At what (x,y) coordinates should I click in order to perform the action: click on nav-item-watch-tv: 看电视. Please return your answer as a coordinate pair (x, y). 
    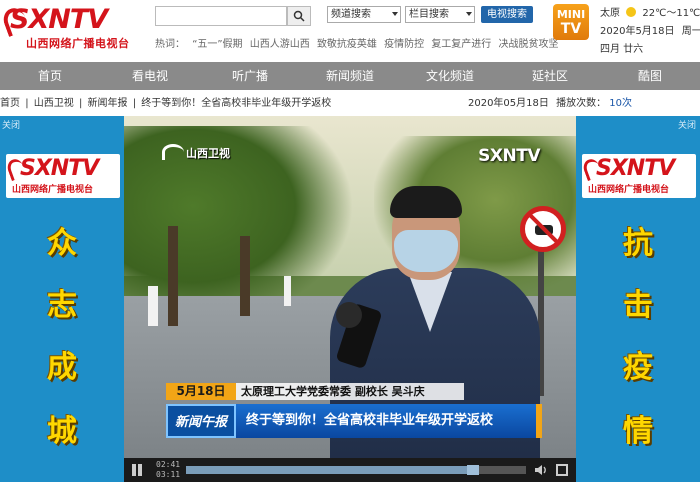
    Looking at the image, I should click on (150, 76).